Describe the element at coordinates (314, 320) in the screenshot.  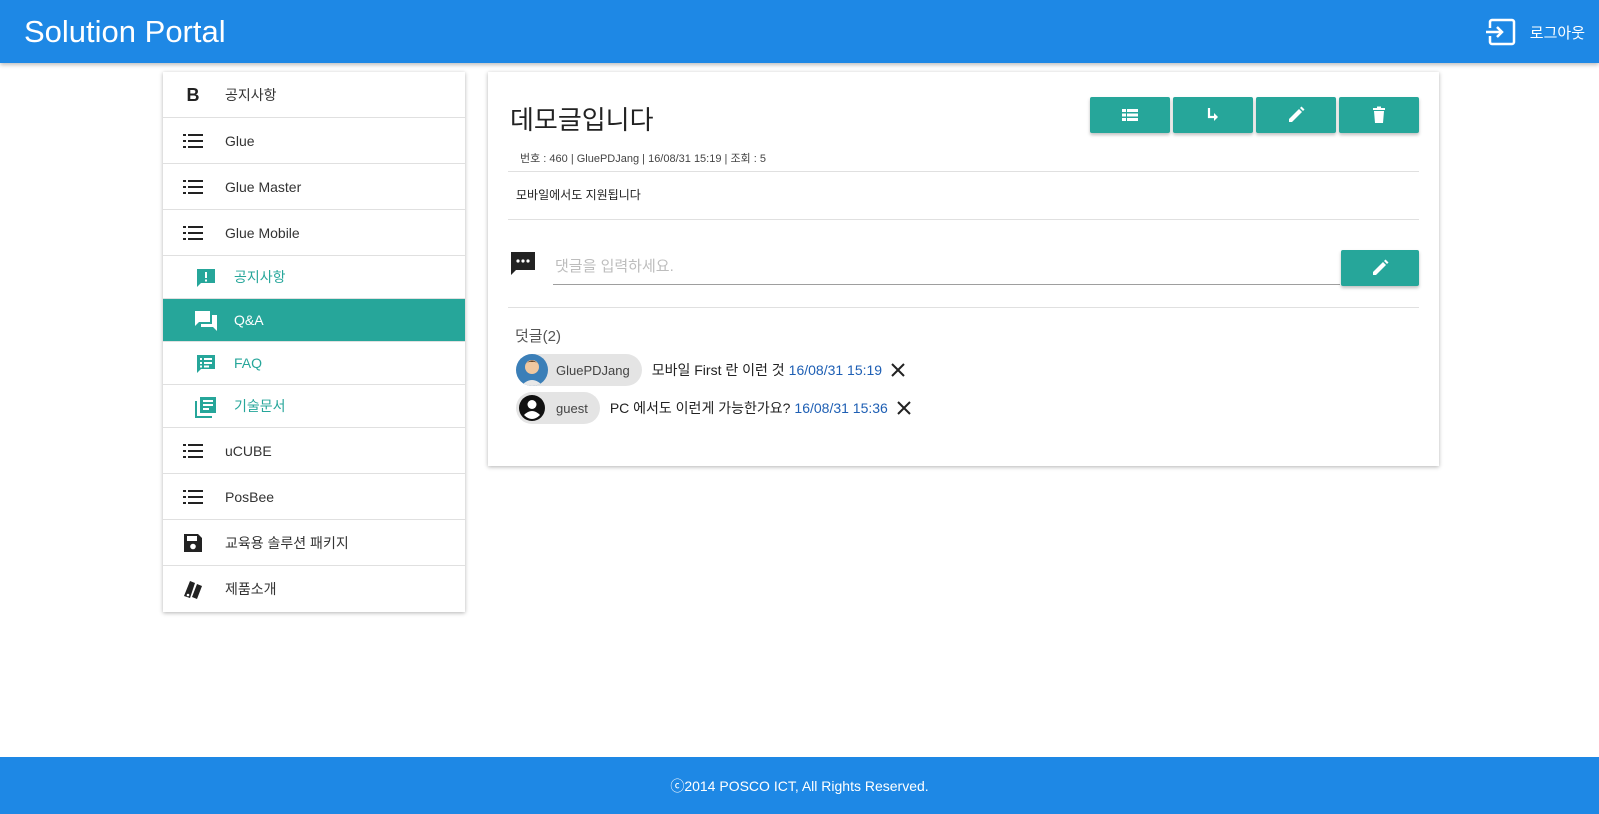
I see `sidebar-subitem-qna: Q&A` at that location.